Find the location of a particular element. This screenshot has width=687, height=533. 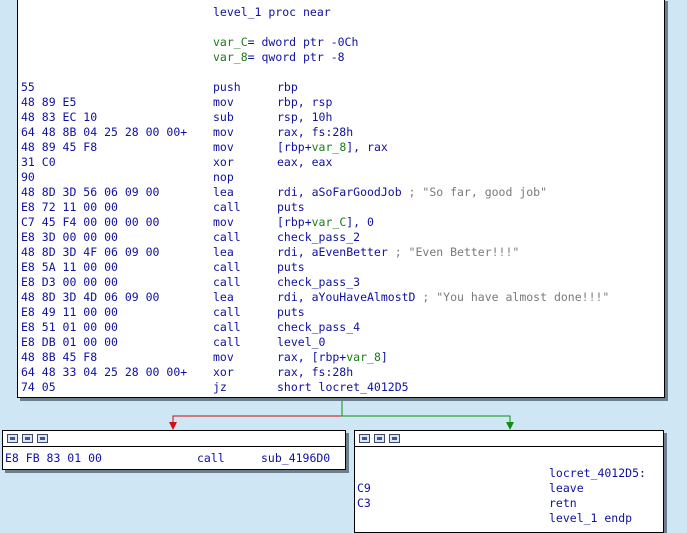

instruction-bytes: 48 83 EC 10 is located at coordinates (59, 117).